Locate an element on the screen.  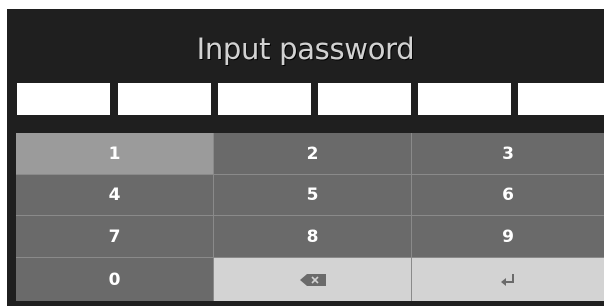
enter-icon is located at coordinates (507, 279).